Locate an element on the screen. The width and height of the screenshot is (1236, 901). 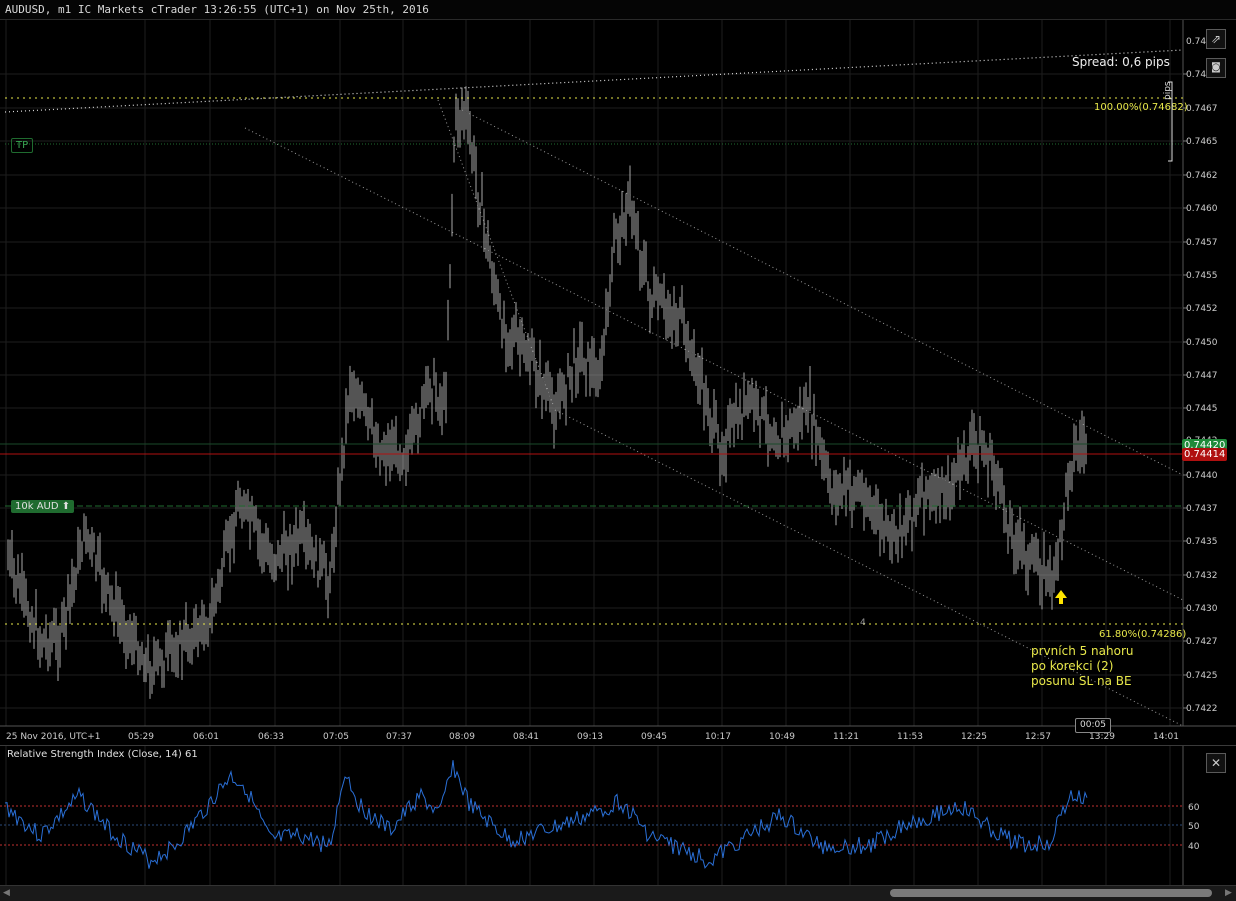
annotation-text: prvních 5 nahoru is located at coordinates (1082, 651).